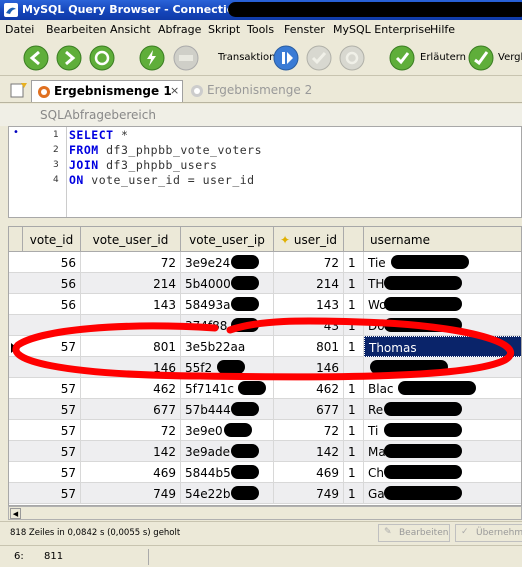 The width and height of the screenshot is (522, 567). Describe the element at coordinates (442, 29) in the screenshot. I see `menu-hilfe: Hilfe` at that location.